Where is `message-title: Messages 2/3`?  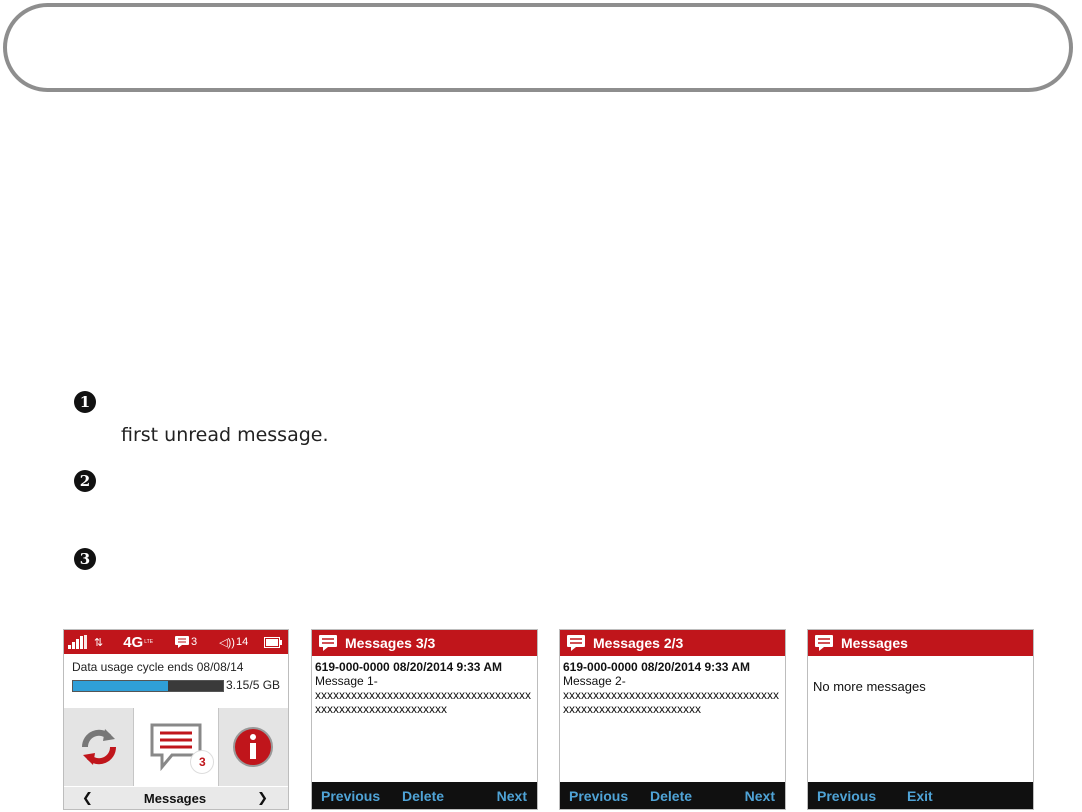 message-title: Messages 2/3 is located at coordinates (638, 643).